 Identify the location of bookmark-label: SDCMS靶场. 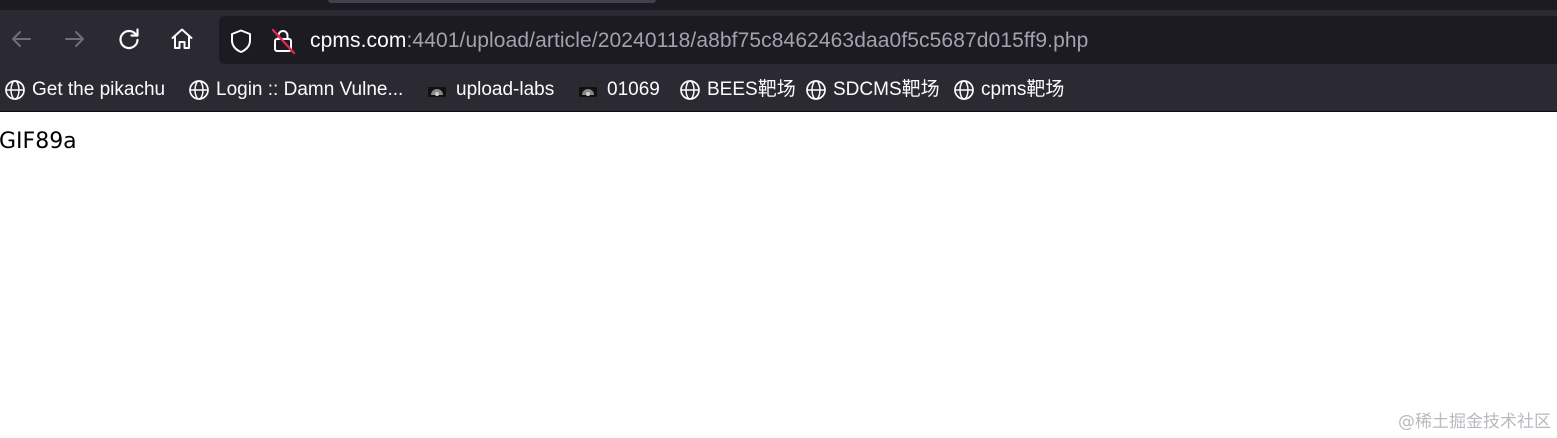
(886, 89).